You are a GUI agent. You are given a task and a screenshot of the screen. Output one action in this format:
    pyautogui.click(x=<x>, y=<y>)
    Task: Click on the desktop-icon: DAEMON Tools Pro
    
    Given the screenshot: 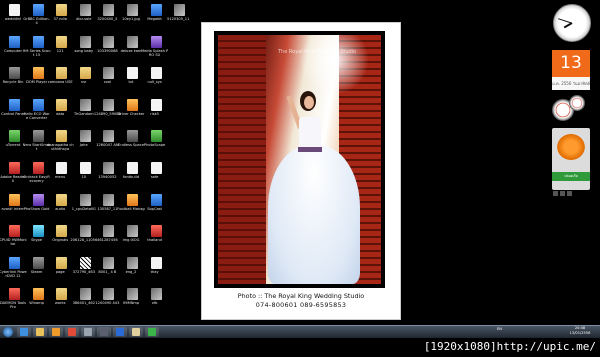 What is the action you would take?
    pyautogui.click(x=13, y=300)
    